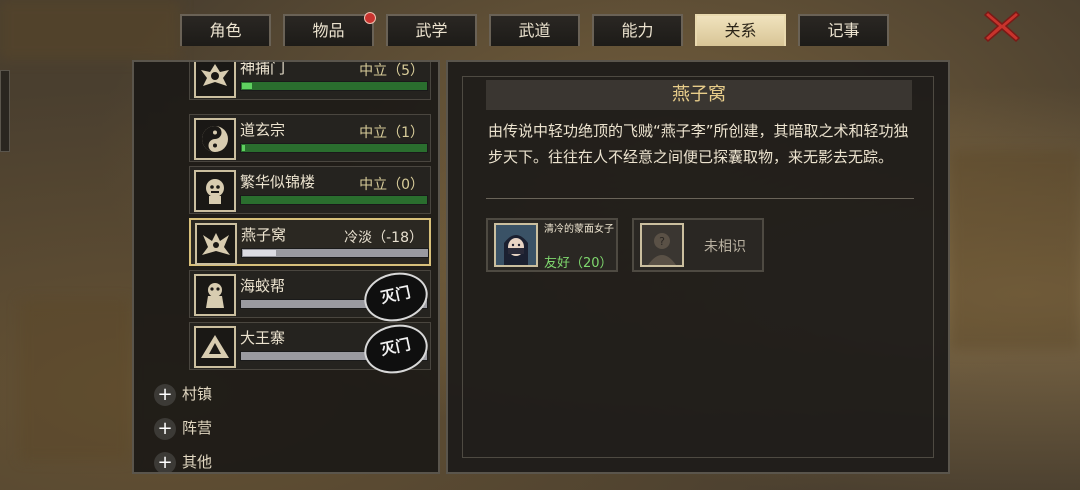  I want to click on eagle-emblem-icon, so click(215, 80).